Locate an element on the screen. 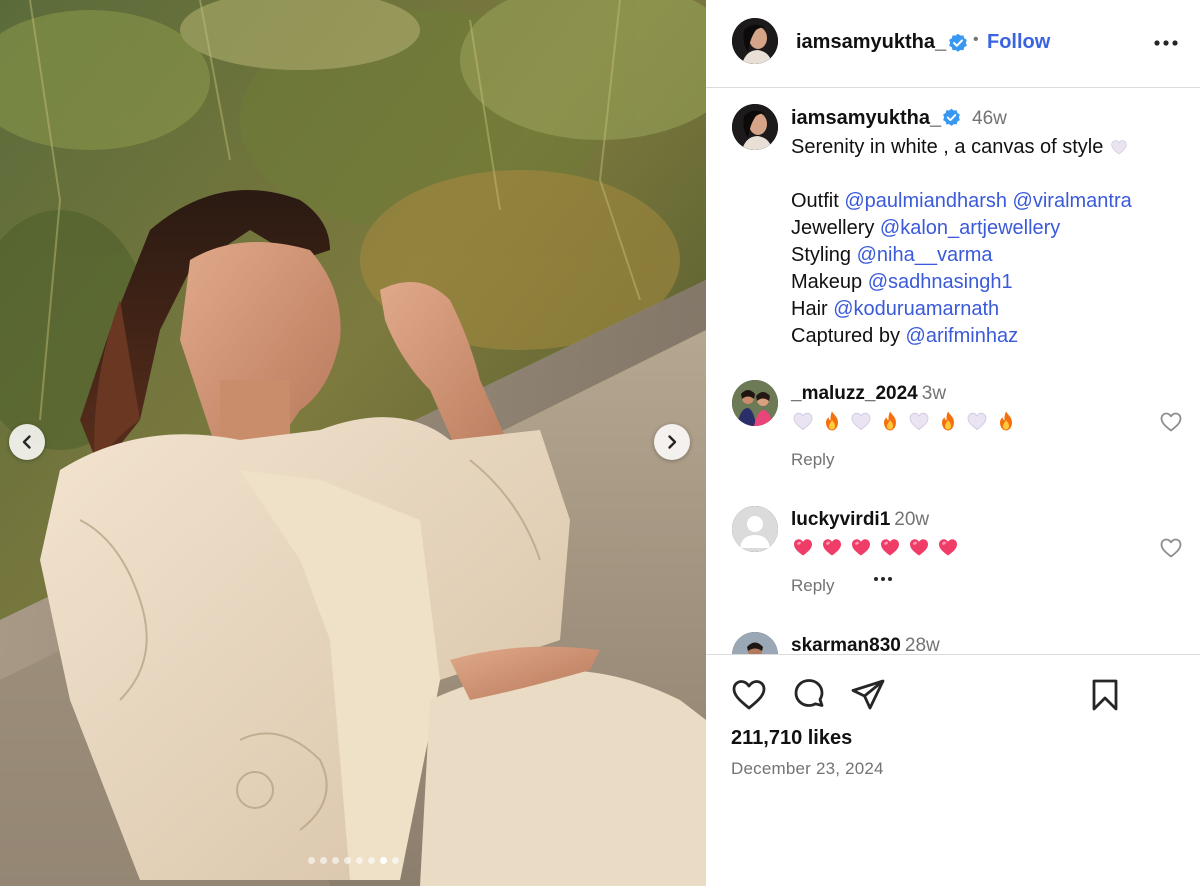  comment-header: luckyvirdi1 20w is located at coordinates (860, 520).